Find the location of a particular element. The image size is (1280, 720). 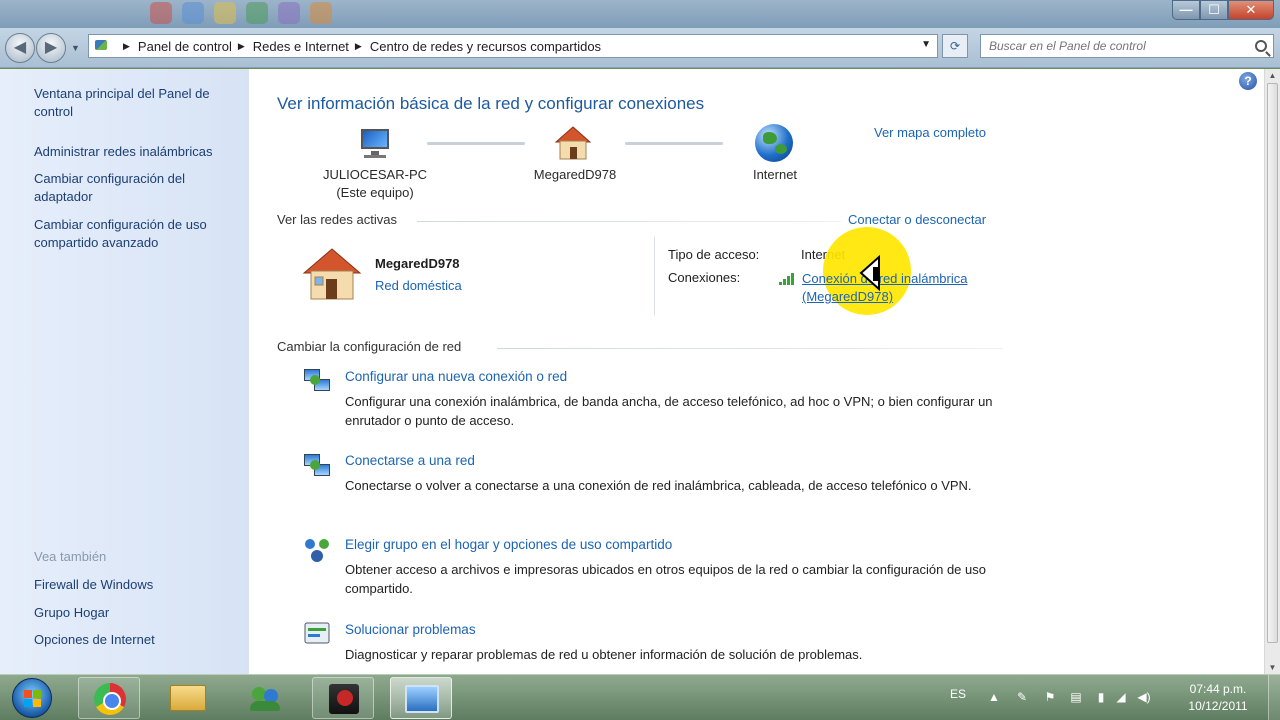

task-new-connection-link: Configurar una nueva conexión o red is located at coordinates (456, 376).